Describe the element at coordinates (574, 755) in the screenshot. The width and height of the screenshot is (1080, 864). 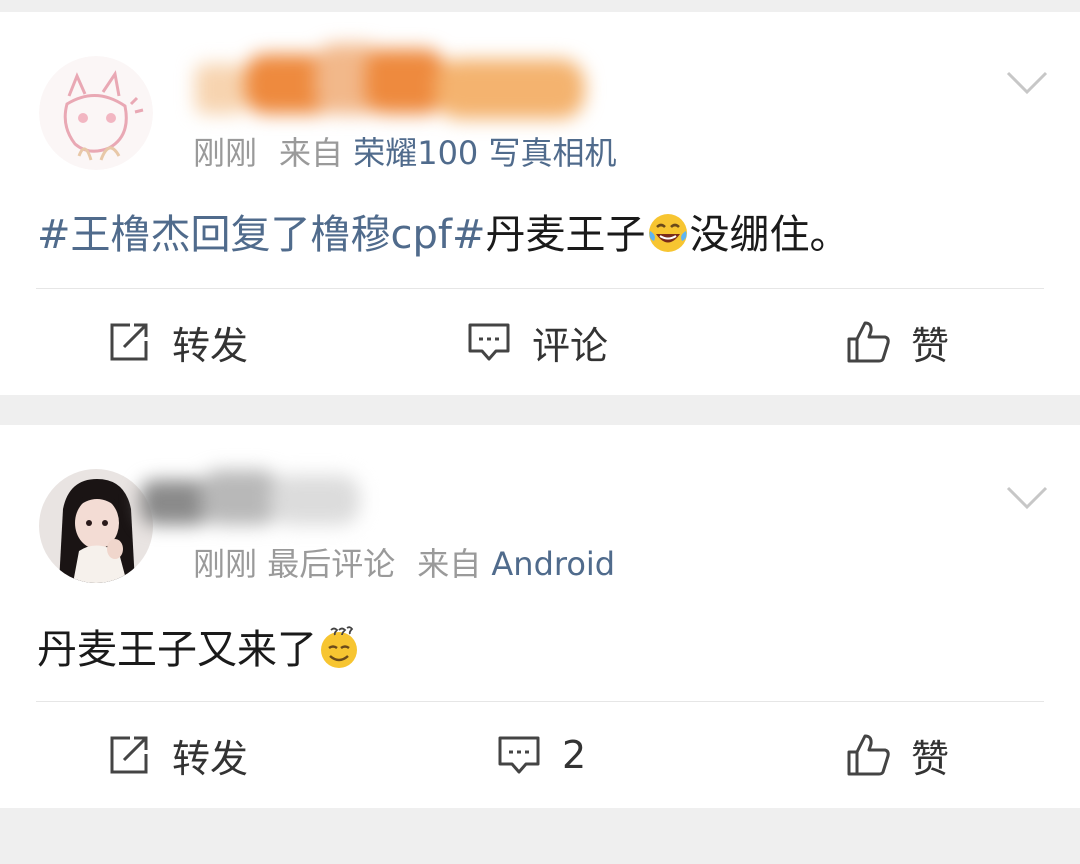
I see `comment-count: 2` at that location.